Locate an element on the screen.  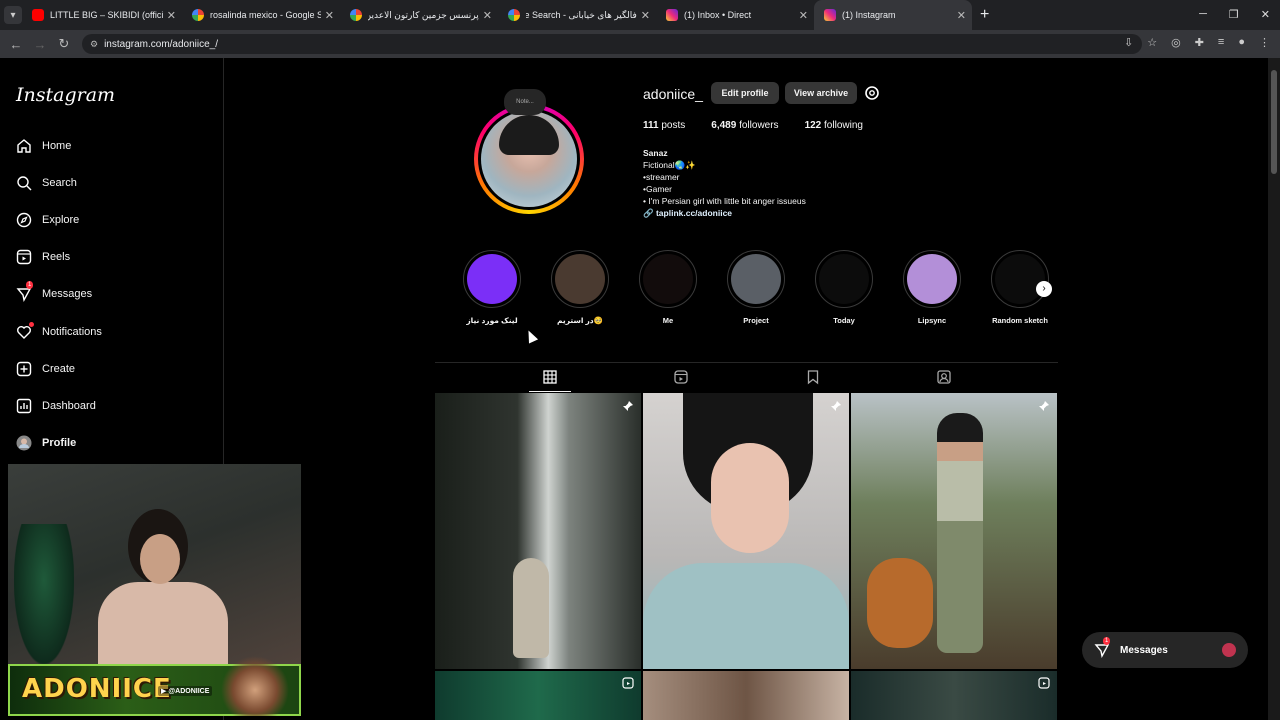
profile-tabs is located at coordinates (746, 377).